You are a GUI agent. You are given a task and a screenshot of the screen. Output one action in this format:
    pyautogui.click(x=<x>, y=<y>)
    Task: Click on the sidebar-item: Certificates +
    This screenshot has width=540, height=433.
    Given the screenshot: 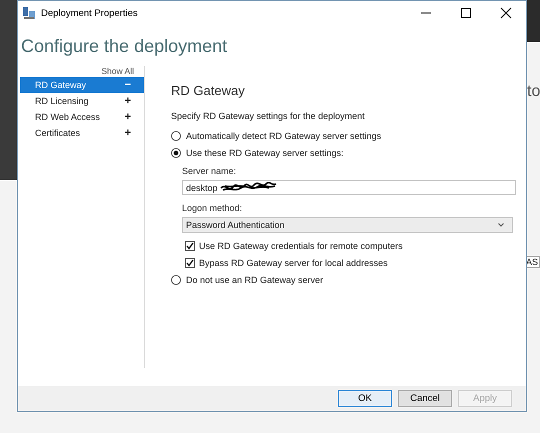 What is the action you would take?
    pyautogui.click(x=82, y=133)
    